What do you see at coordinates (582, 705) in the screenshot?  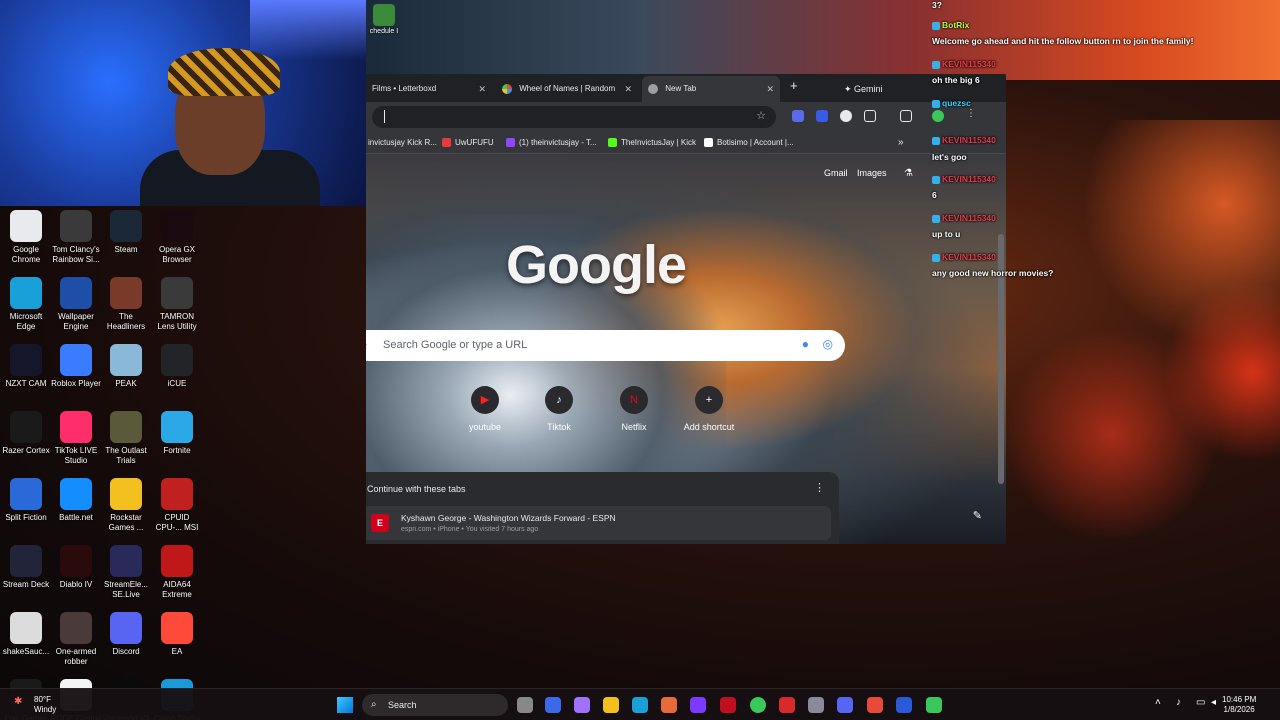 I see `copilot-icon` at bounding box center [582, 705].